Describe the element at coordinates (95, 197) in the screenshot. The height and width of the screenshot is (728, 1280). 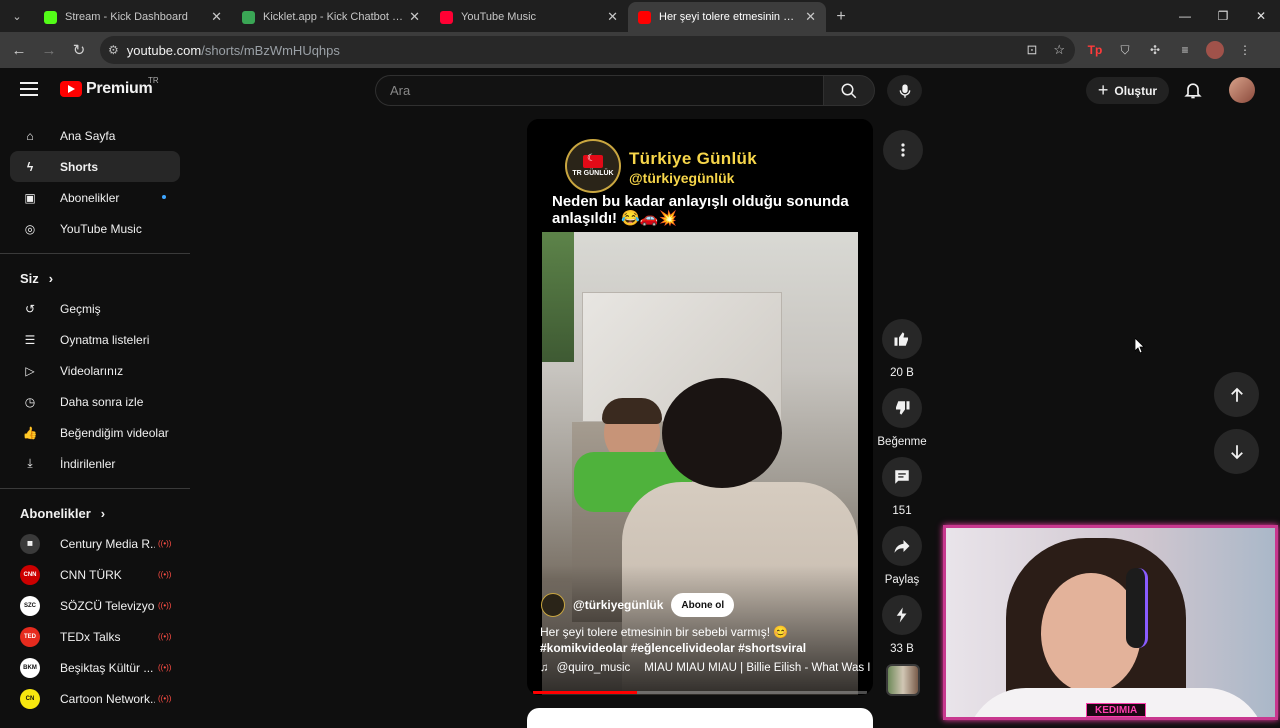
I see `sidebar-item-subscriptions: ▣ Abonelikler` at that location.